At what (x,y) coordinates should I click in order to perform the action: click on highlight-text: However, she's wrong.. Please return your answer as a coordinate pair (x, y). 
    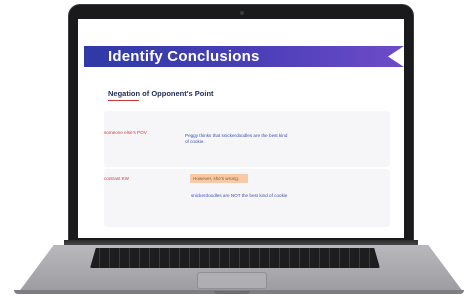
    Looking at the image, I should click on (216, 178).